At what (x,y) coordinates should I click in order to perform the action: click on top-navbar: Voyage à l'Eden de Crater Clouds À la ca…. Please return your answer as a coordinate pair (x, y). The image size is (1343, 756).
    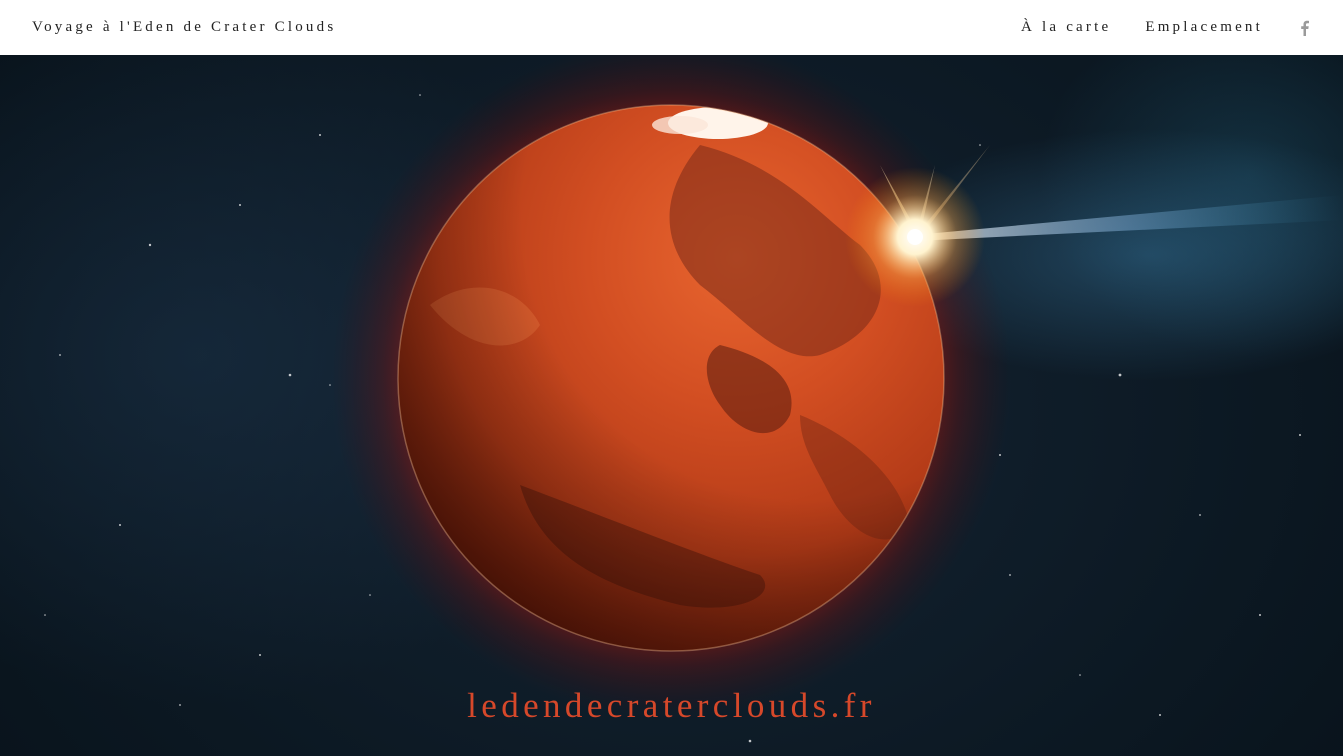
    Looking at the image, I should click on (671, 27).